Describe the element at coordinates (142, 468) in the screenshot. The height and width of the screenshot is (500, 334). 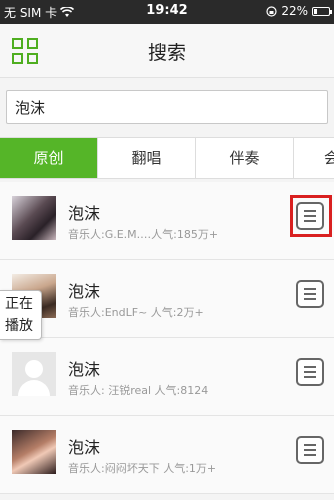
I see `song-meta: 音乐人:闷闷坏天下 人气:1万+` at that location.